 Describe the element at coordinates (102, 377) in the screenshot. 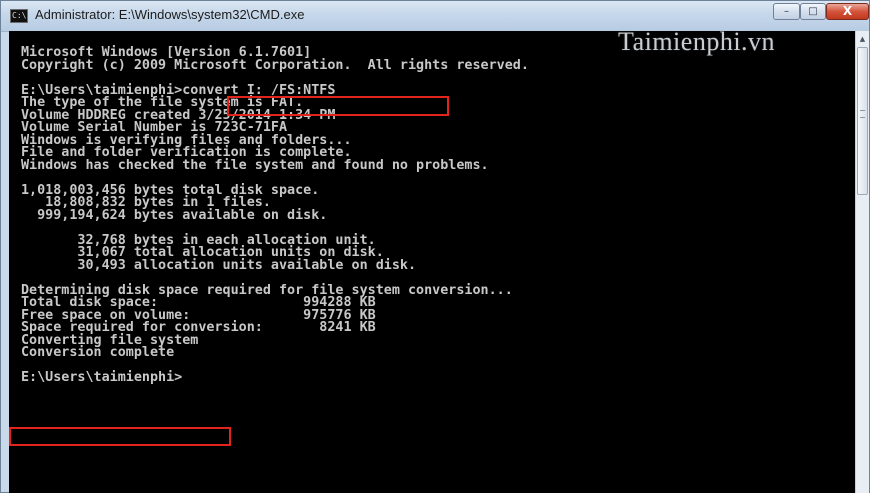

I see `command-prompt-line: E:\Users\taimienphi>` at that location.